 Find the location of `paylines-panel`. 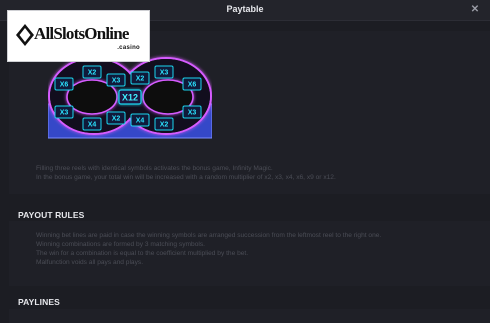

paylines-panel is located at coordinates (249, 316).